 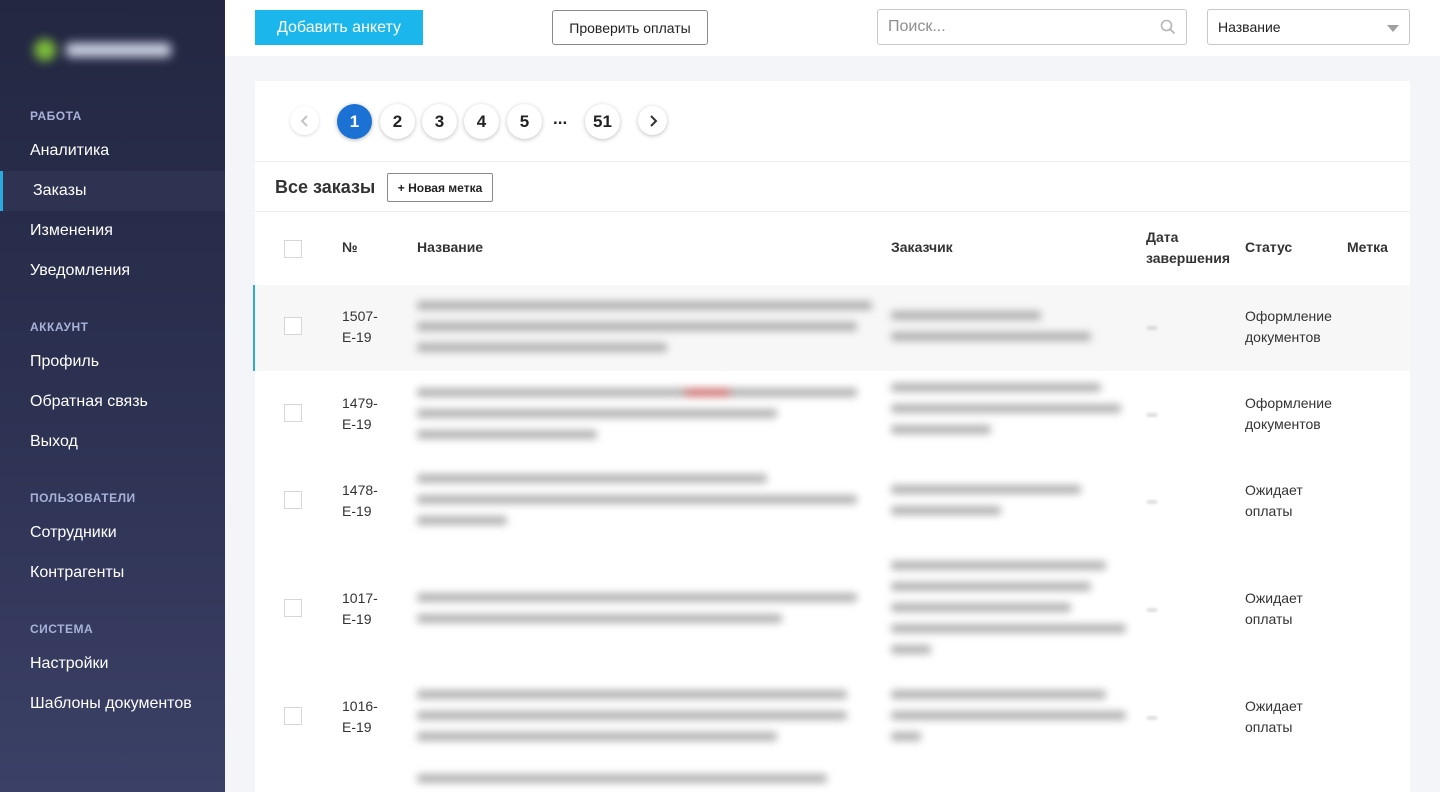 I want to click on sidebar-item-notifications: Уведомления, so click(x=112, y=271).